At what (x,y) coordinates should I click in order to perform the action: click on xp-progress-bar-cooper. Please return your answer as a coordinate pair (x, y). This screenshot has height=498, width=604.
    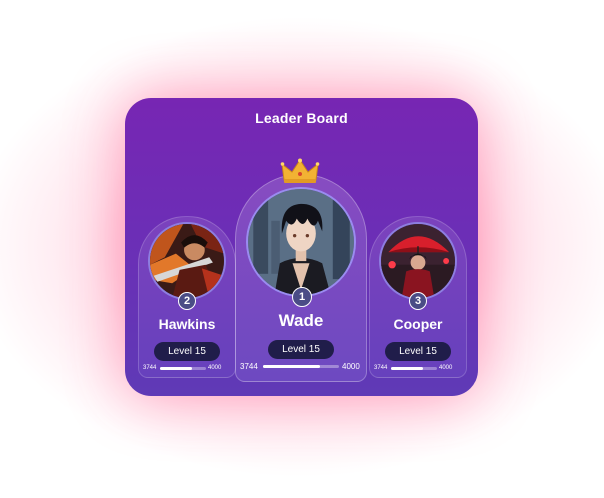
    Looking at the image, I should click on (414, 368).